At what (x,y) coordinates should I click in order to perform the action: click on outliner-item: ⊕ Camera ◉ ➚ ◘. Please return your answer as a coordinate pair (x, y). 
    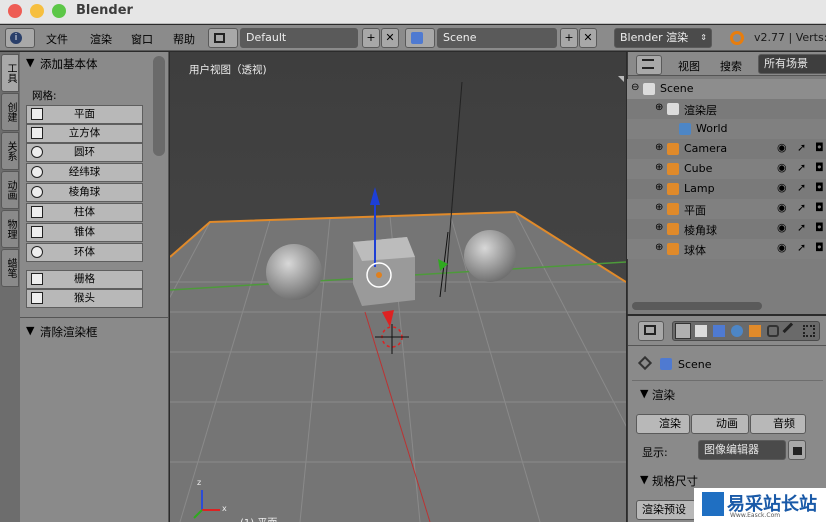
    Looking at the image, I should click on (726, 149).